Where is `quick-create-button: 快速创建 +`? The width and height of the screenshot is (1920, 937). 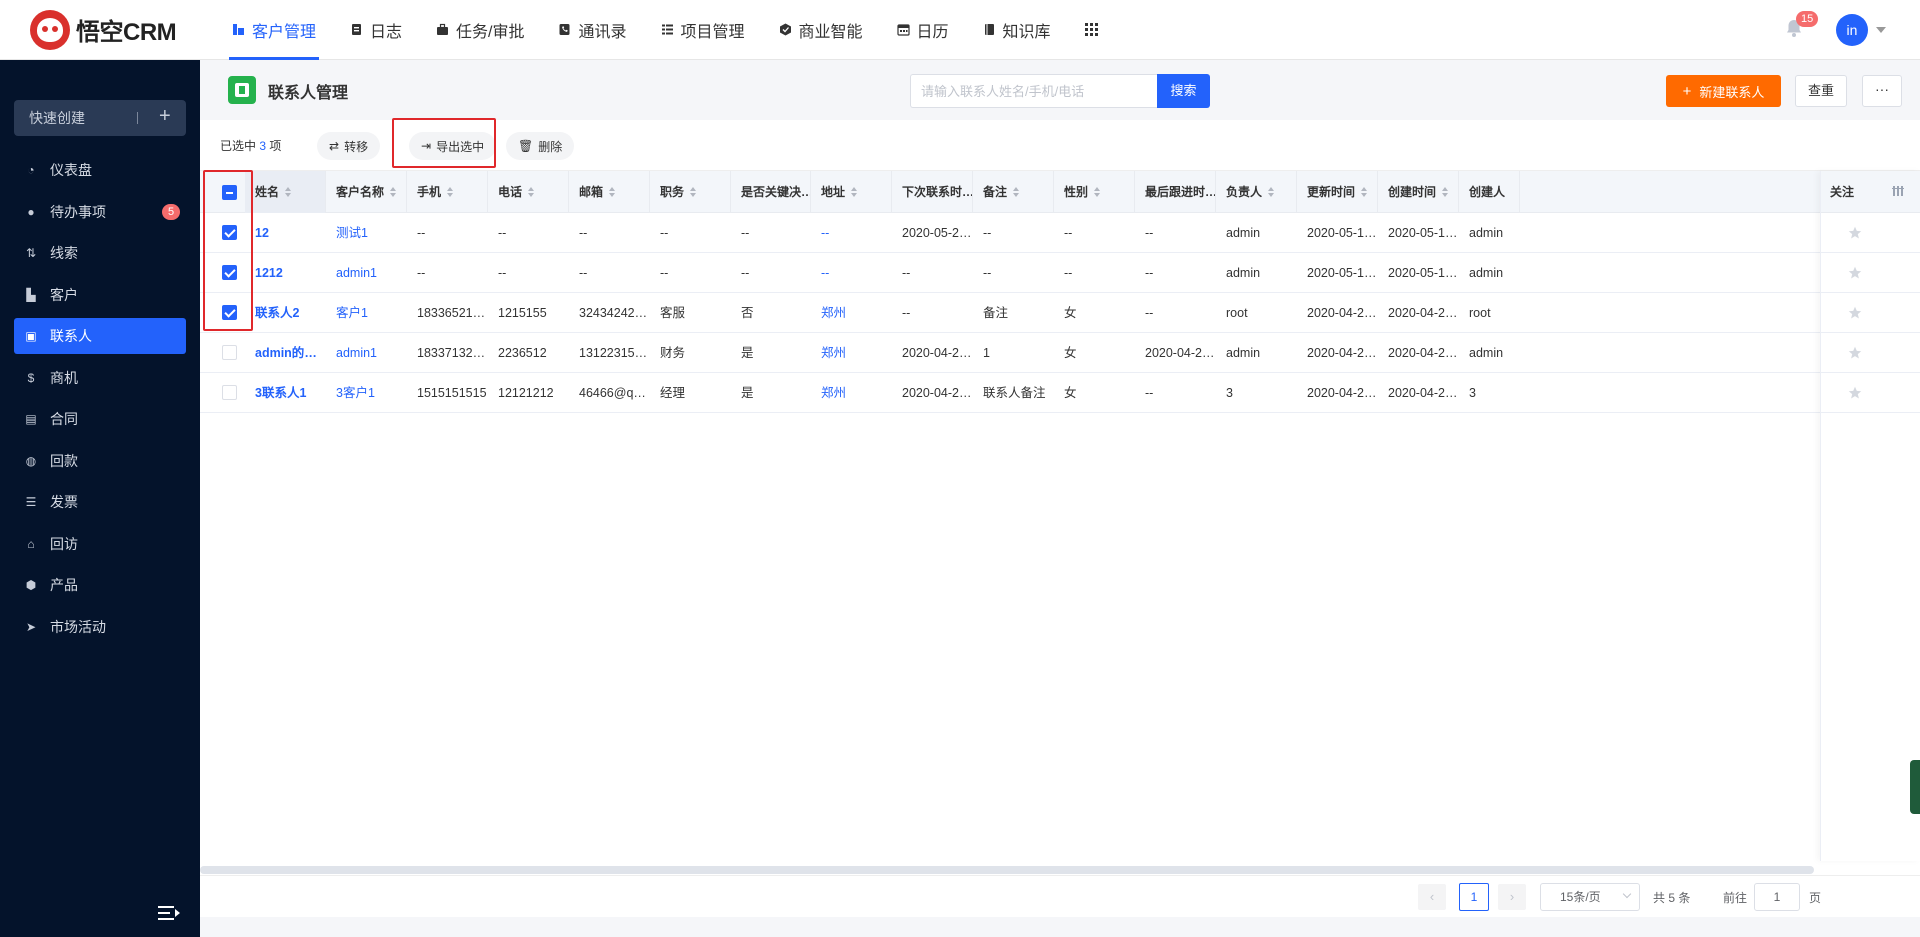
quick-create-button: 快速创建 + is located at coordinates (100, 118).